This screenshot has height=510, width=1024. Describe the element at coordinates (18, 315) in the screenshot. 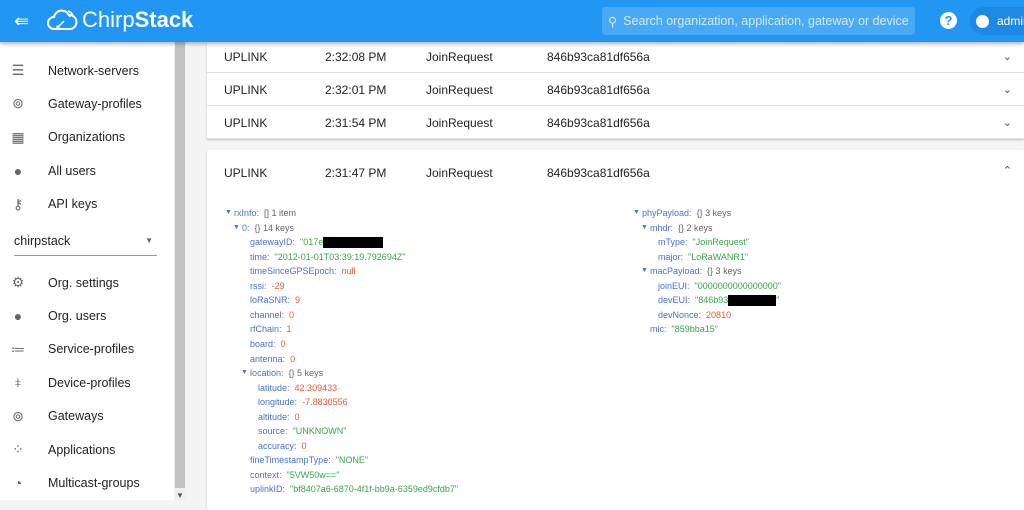

I see `person-icon: ●` at that location.